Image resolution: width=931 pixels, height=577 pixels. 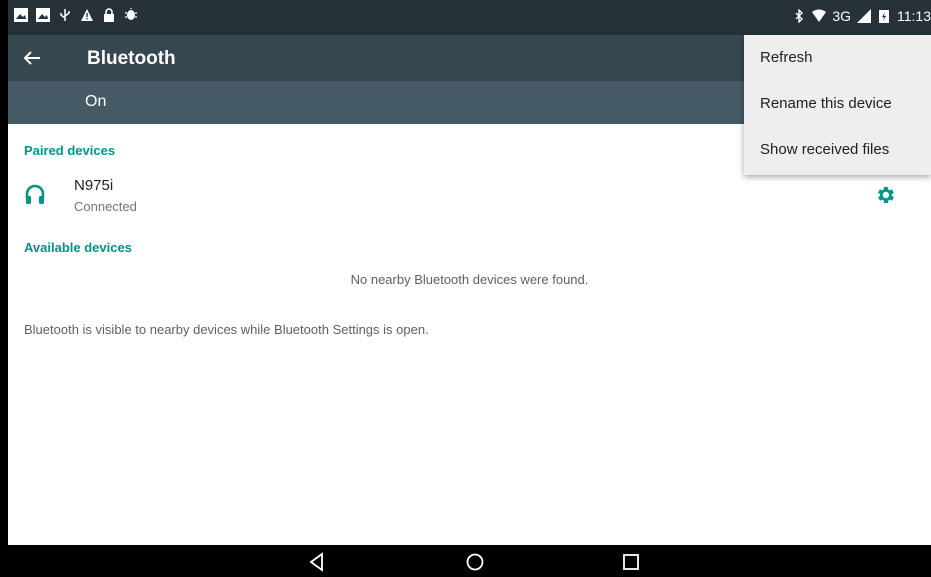 I want to click on network-type-label: 3G, so click(x=841, y=16).